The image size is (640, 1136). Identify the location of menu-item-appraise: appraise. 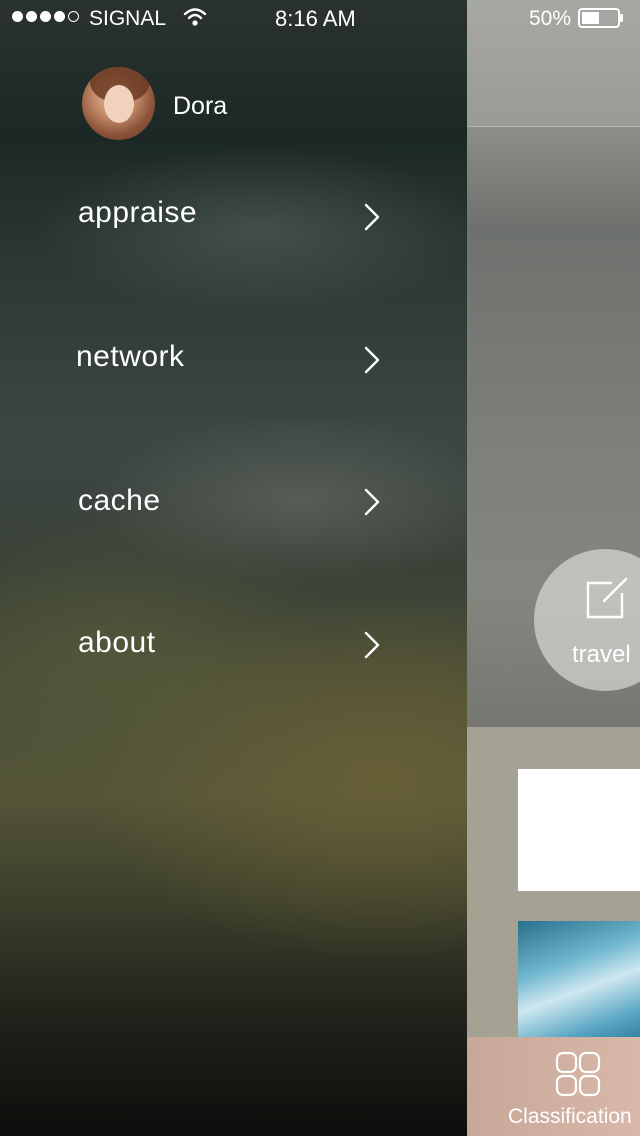
(233, 215).